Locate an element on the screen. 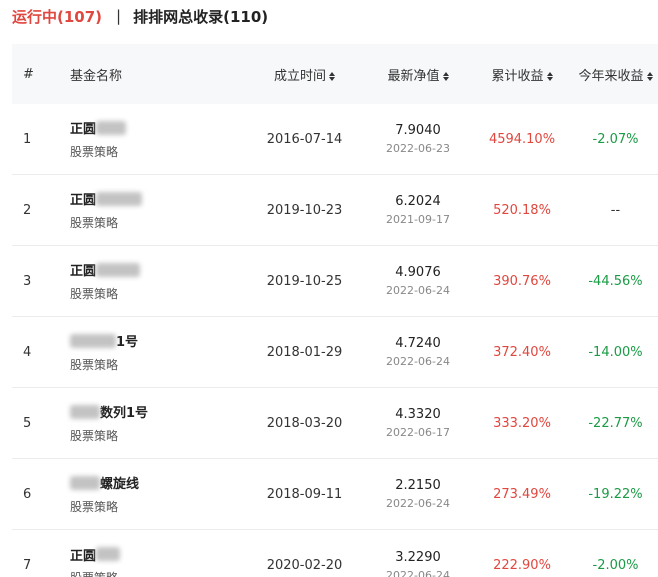 The height and width of the screenshot is (577, 658). row-index: 5 is located at coordinates (27, 423).